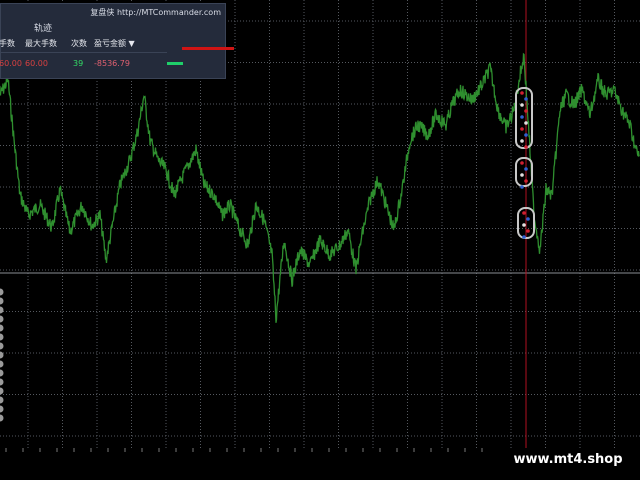  Describe the element at coordinates (43, 29) in the screenshot. I see `panel-title: 轨迹` at that location.